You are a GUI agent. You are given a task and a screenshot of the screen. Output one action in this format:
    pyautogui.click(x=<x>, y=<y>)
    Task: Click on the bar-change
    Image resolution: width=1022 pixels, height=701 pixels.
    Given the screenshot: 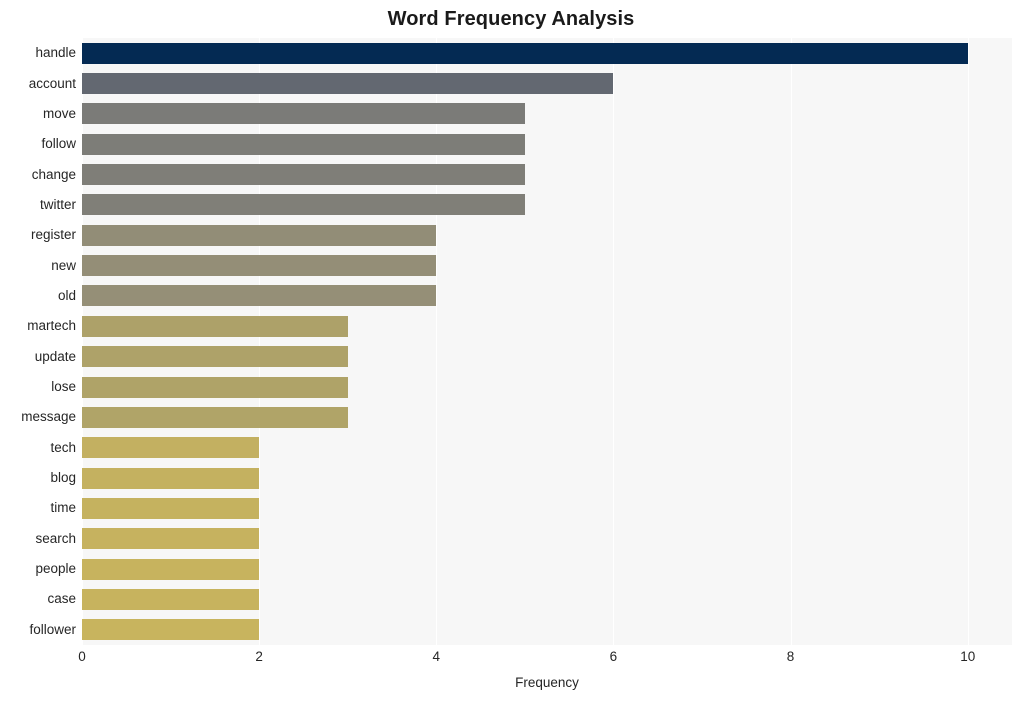 What is the action you would take?
    pyautogui.click(x=303, y=175)
    